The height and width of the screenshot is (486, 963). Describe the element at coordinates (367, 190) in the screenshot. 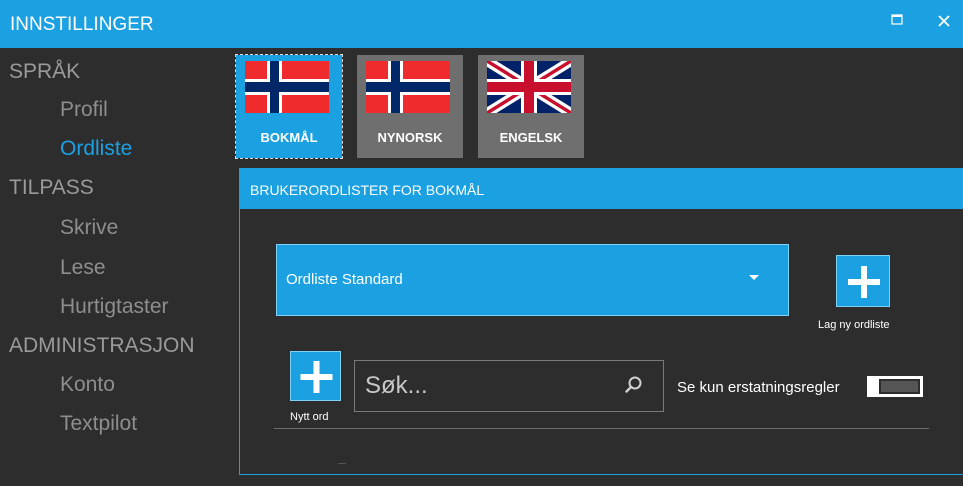

I see `panel-title: BRUKERORDLISTER FOR BOKMÅL` at that location.